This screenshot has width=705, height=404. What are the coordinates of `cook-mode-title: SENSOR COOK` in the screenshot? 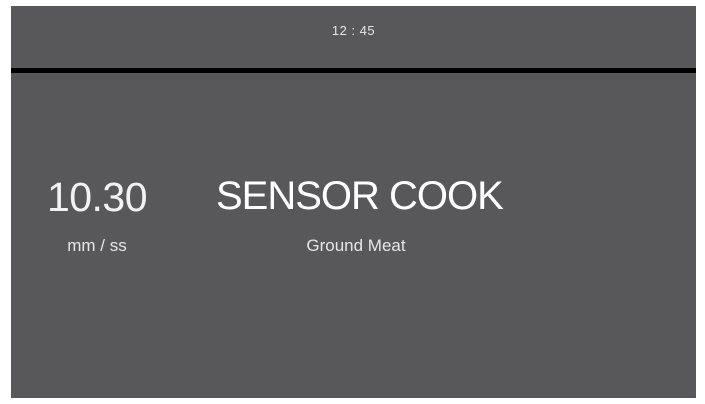 It's located at (366, 196).